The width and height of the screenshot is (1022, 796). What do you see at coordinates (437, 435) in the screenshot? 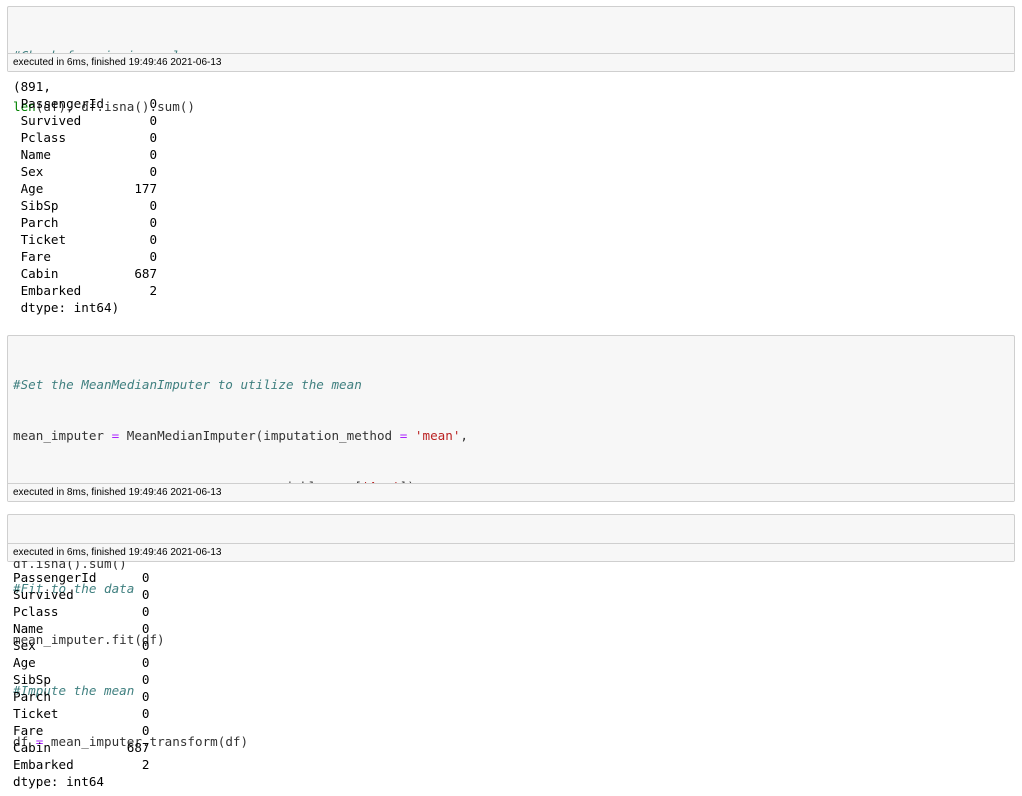
I see `code-string: 'mean'` at bounding box center [437, 435].